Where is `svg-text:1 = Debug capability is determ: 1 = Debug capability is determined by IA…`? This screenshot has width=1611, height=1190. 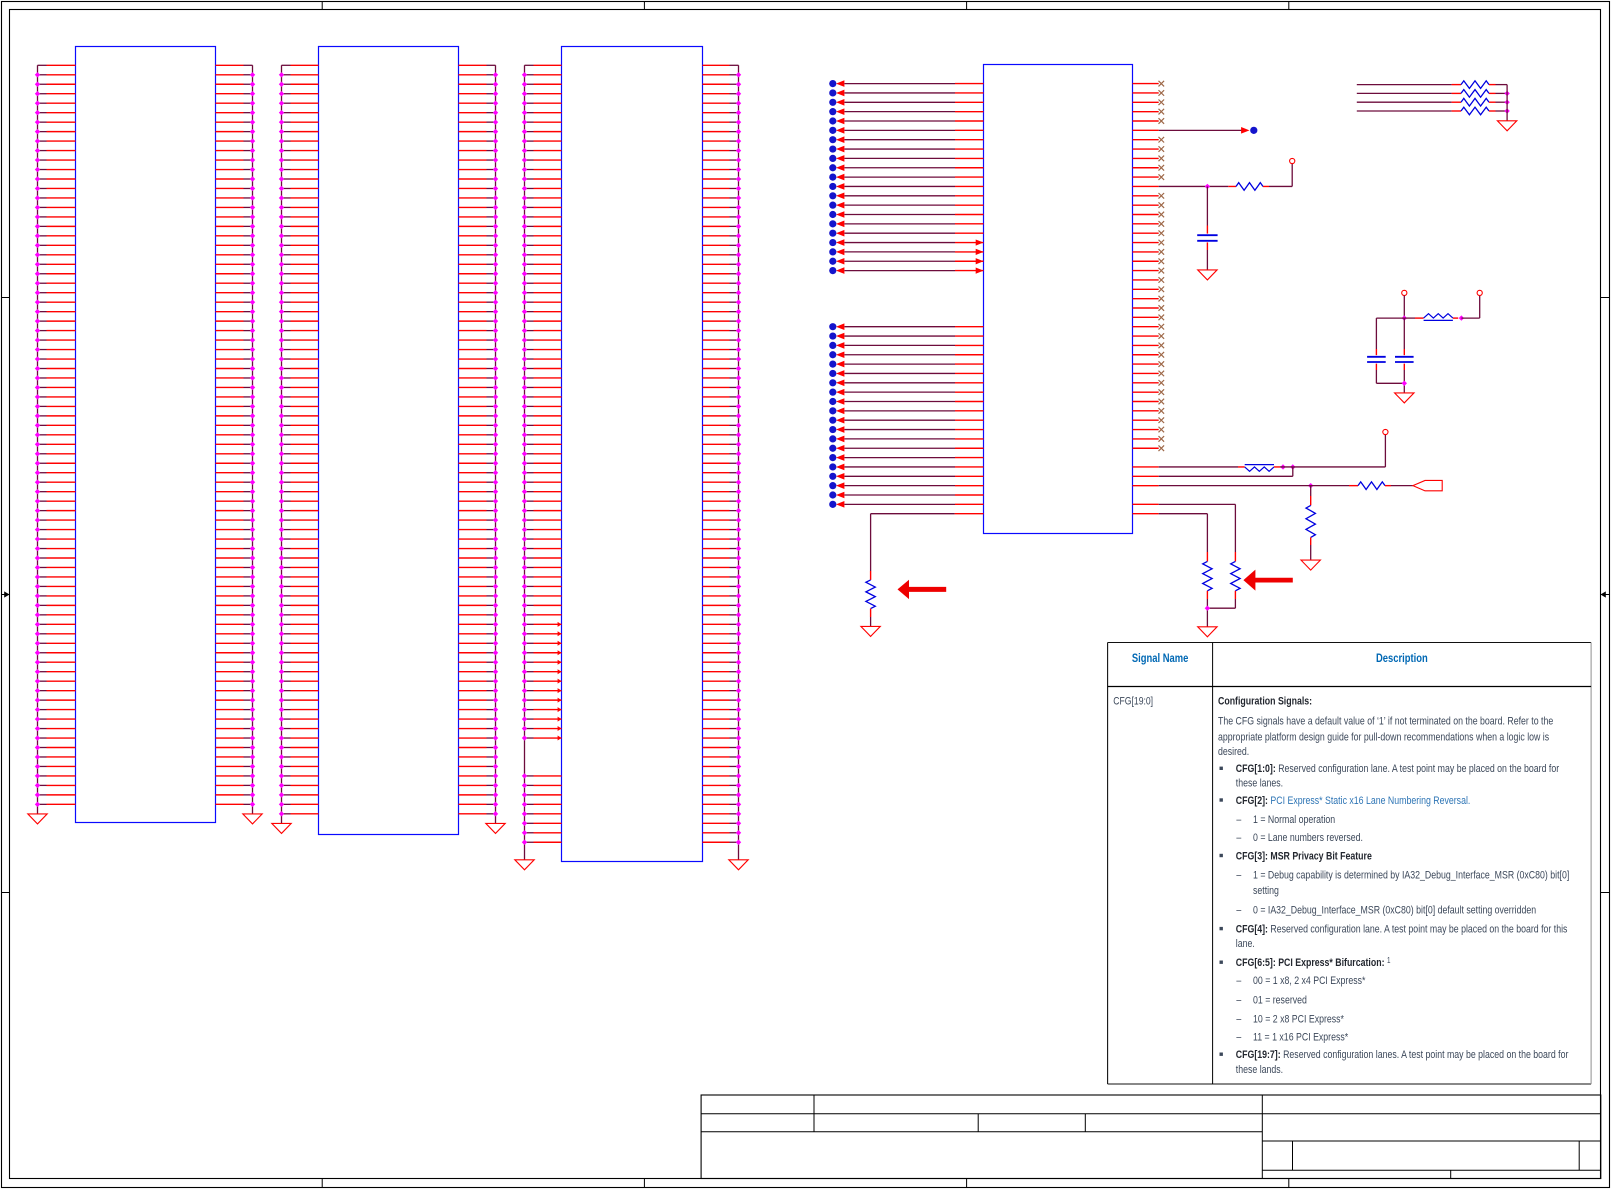 svg-text:1 = Debug capability is determ: 1 = Debug capability is determined by IA… is located at coordinates (1411, 875).